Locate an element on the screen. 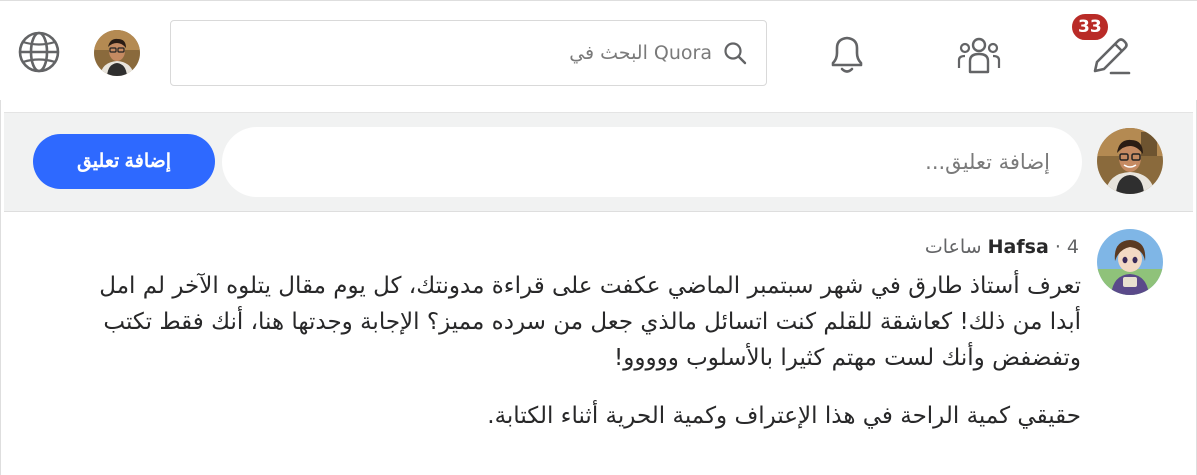 This screenshot has height=475, width=1197. search-bar: البحث في Quora is located at coordinates (468, 53).